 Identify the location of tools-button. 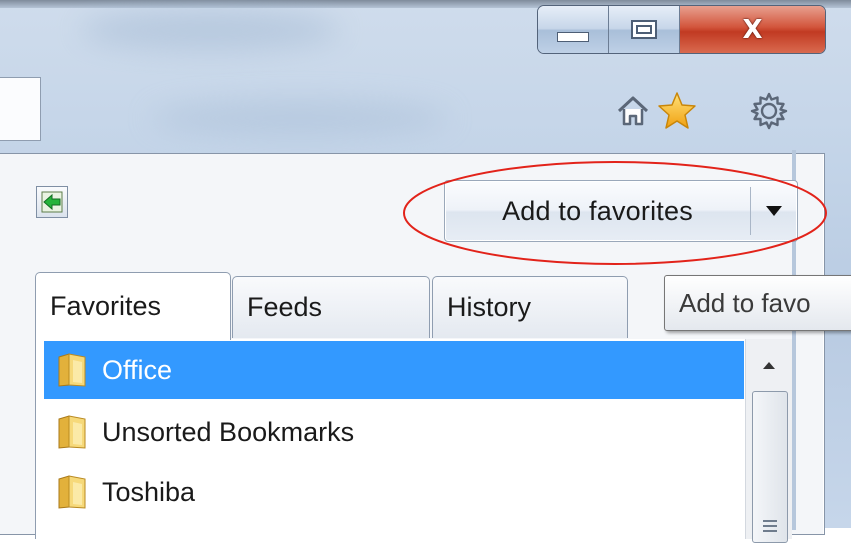
(769, 111).